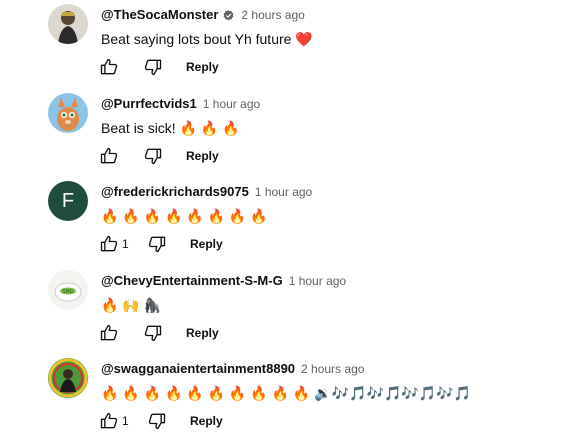 The width and height of the screenshot is (588, 436). I want to click on comment-author: @Purrfectvids1, so click(149, 104).